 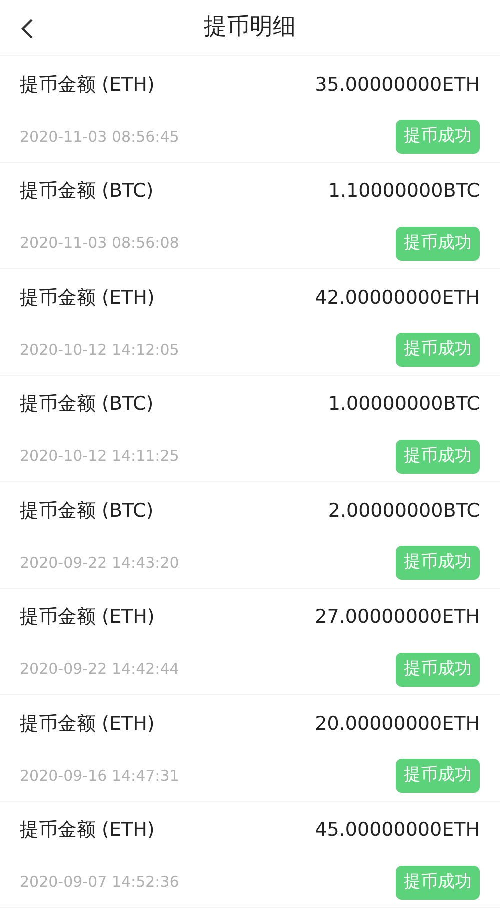 I want to click on amount-value: 20.00000000ETH, so click(x=397, y=724).